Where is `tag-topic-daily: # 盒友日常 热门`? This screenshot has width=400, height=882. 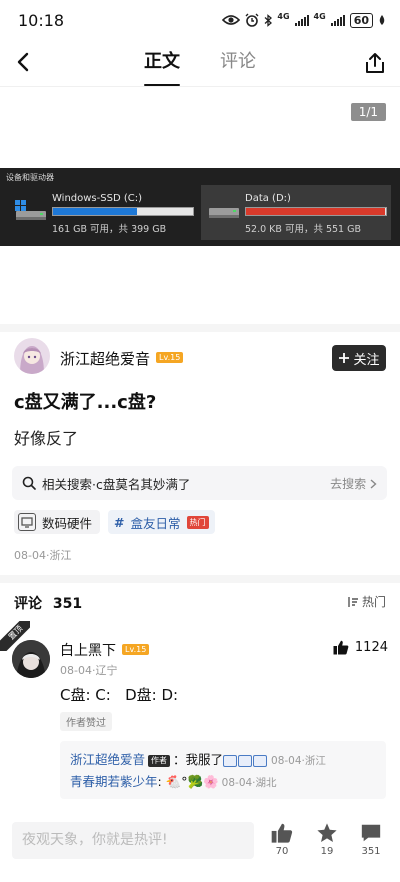
tag-topic-daily: # 盒友日常 热门 is located at coordinates (161, 522).